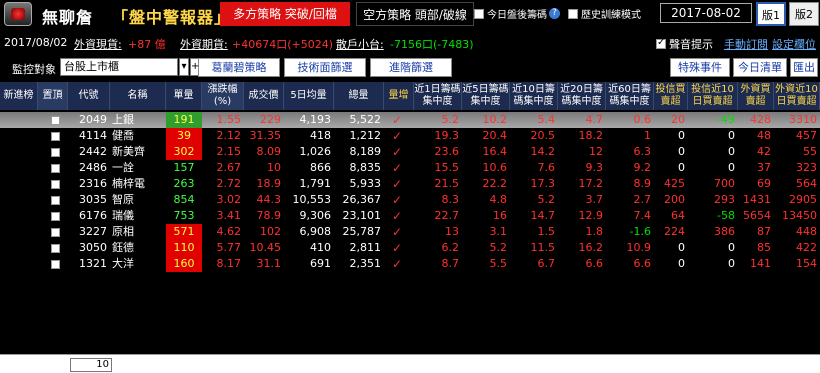  What do you see at coordinates (713, 96) in the screenshot?
I see `column-header: 投信近10日買賣超` at bounding box center [713, 96].